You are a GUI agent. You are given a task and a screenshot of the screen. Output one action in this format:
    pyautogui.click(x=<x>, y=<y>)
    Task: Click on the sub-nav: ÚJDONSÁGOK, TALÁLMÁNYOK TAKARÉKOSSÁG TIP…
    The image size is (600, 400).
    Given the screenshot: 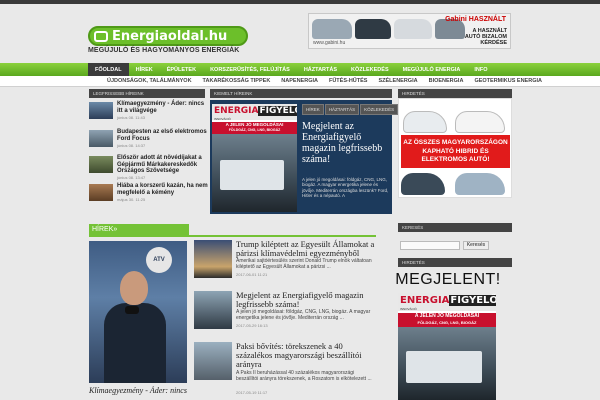 What is the action you would take?
    pyautogui.click(x=300, y=81)
    